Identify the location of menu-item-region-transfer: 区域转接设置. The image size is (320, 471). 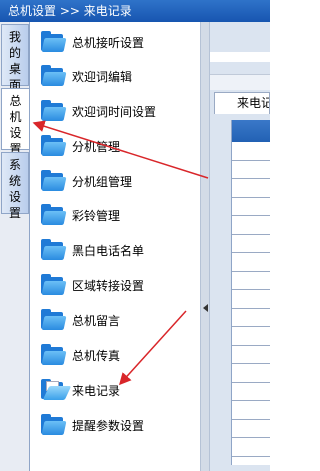
(120, 285).